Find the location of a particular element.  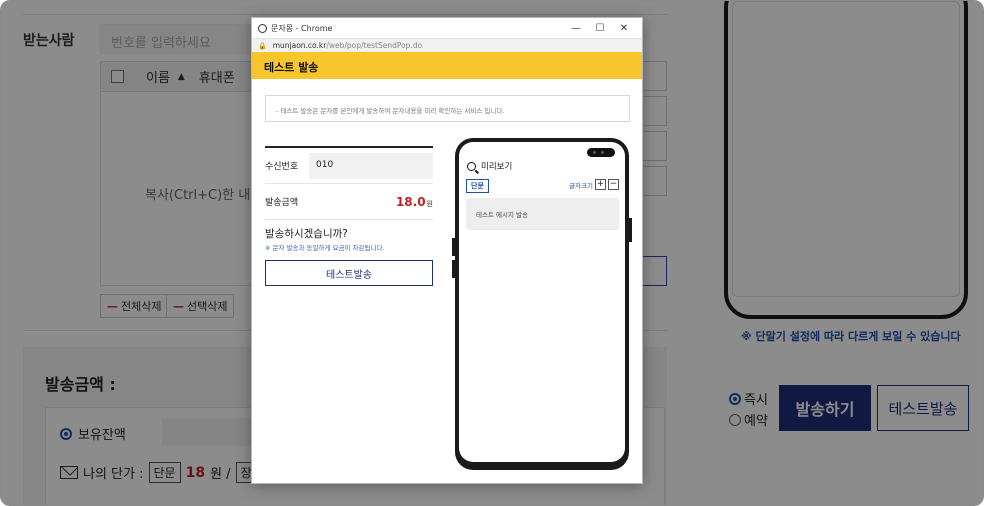

power-key is located at coordinates (630, 230).